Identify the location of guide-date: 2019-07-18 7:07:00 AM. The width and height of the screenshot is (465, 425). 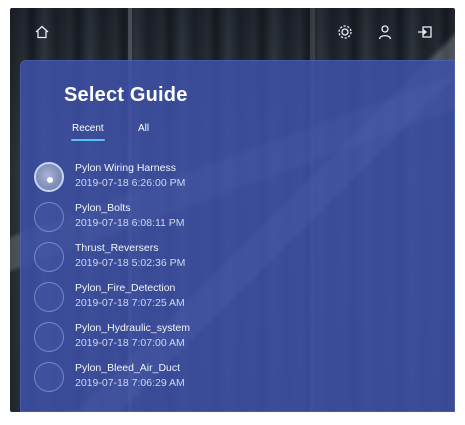
(130, 343).